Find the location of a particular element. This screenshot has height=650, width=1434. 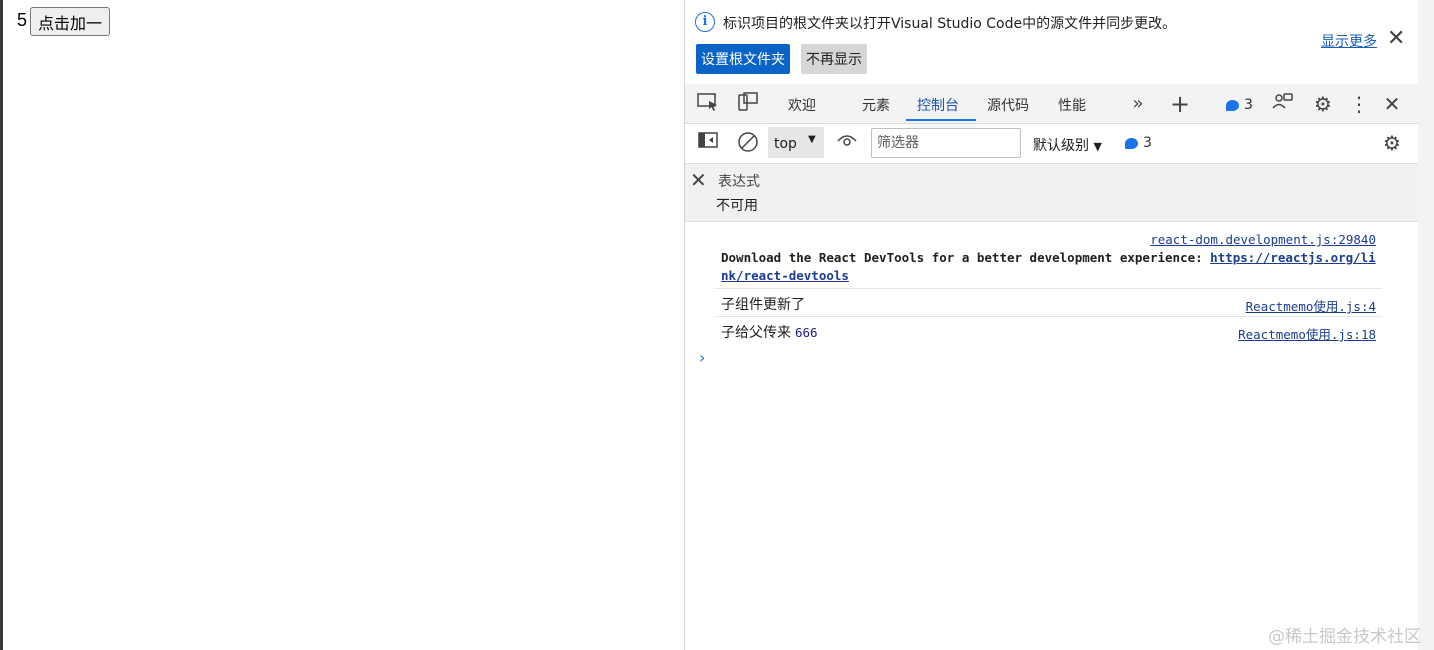

live-expression-icon is located at coordinates (847, 143).